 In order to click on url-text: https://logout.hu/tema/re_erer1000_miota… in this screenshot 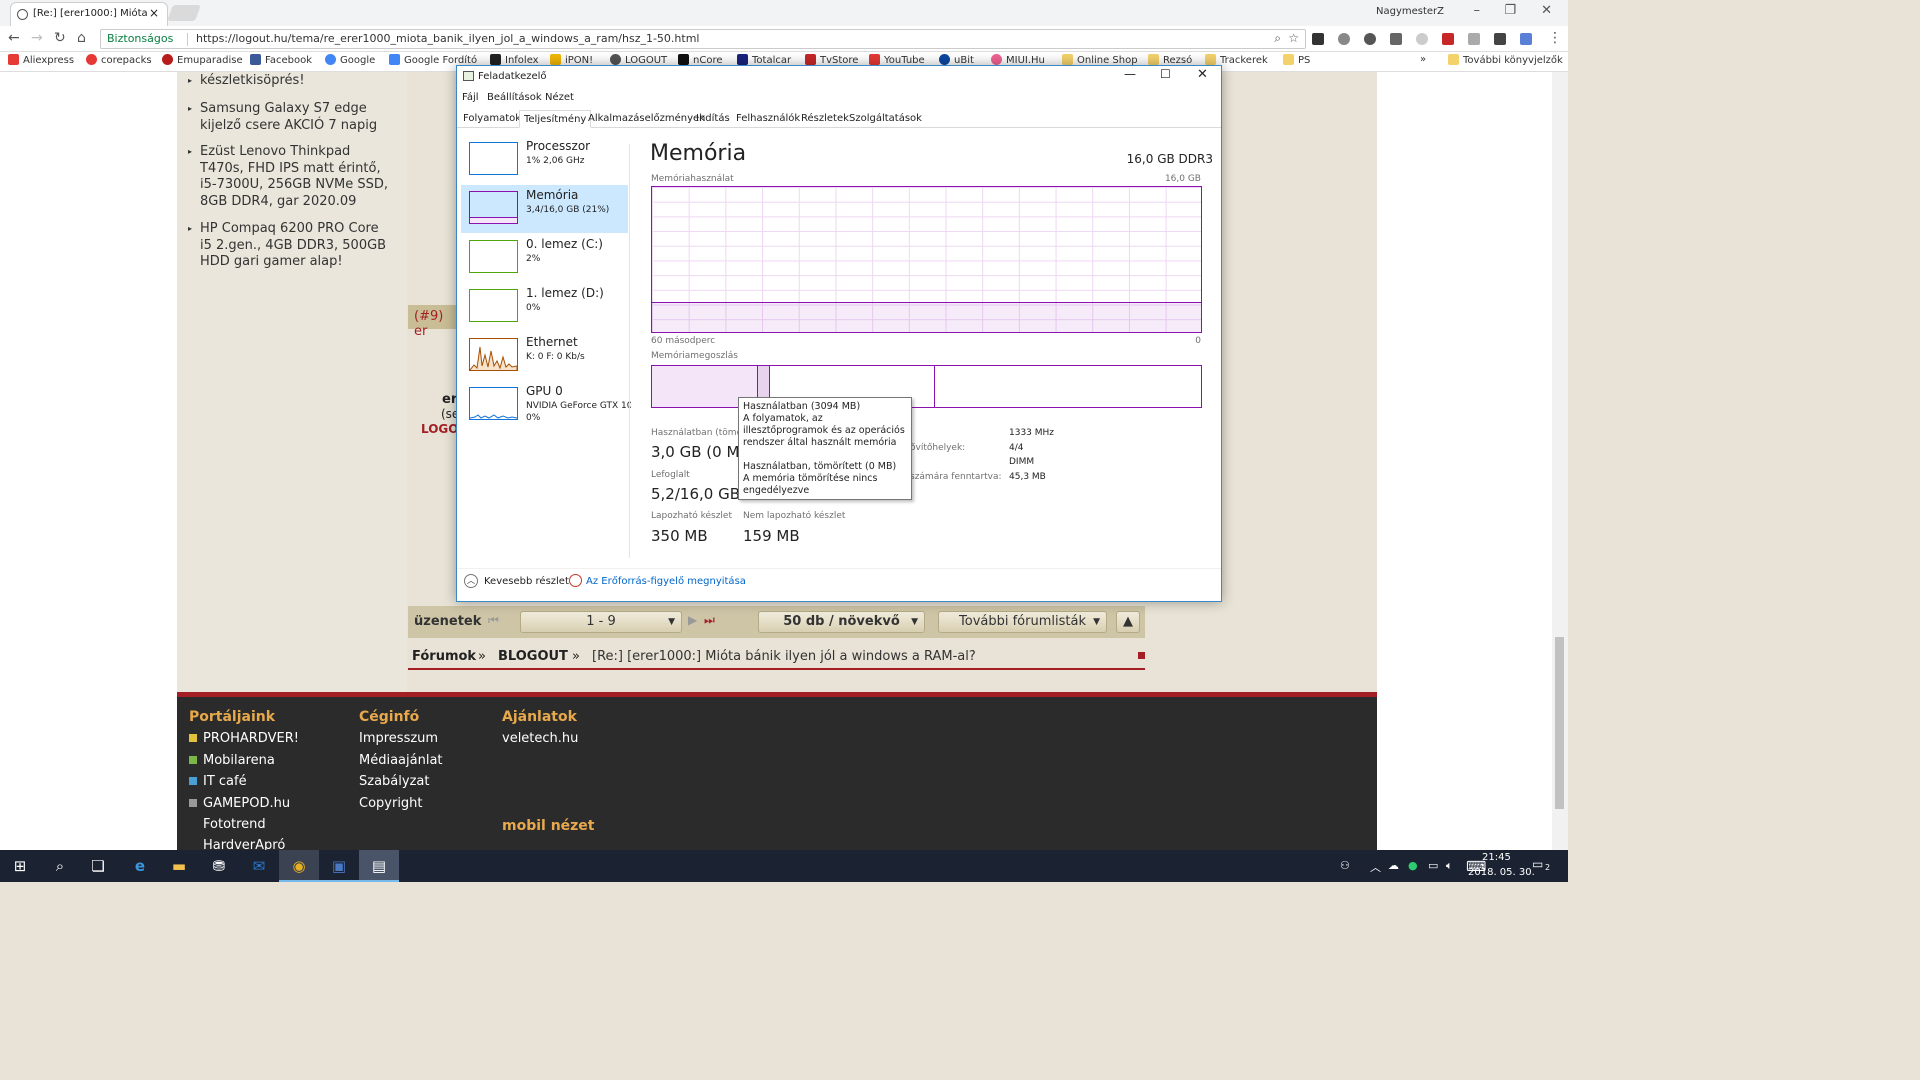, I will do `click(448, 38)`.